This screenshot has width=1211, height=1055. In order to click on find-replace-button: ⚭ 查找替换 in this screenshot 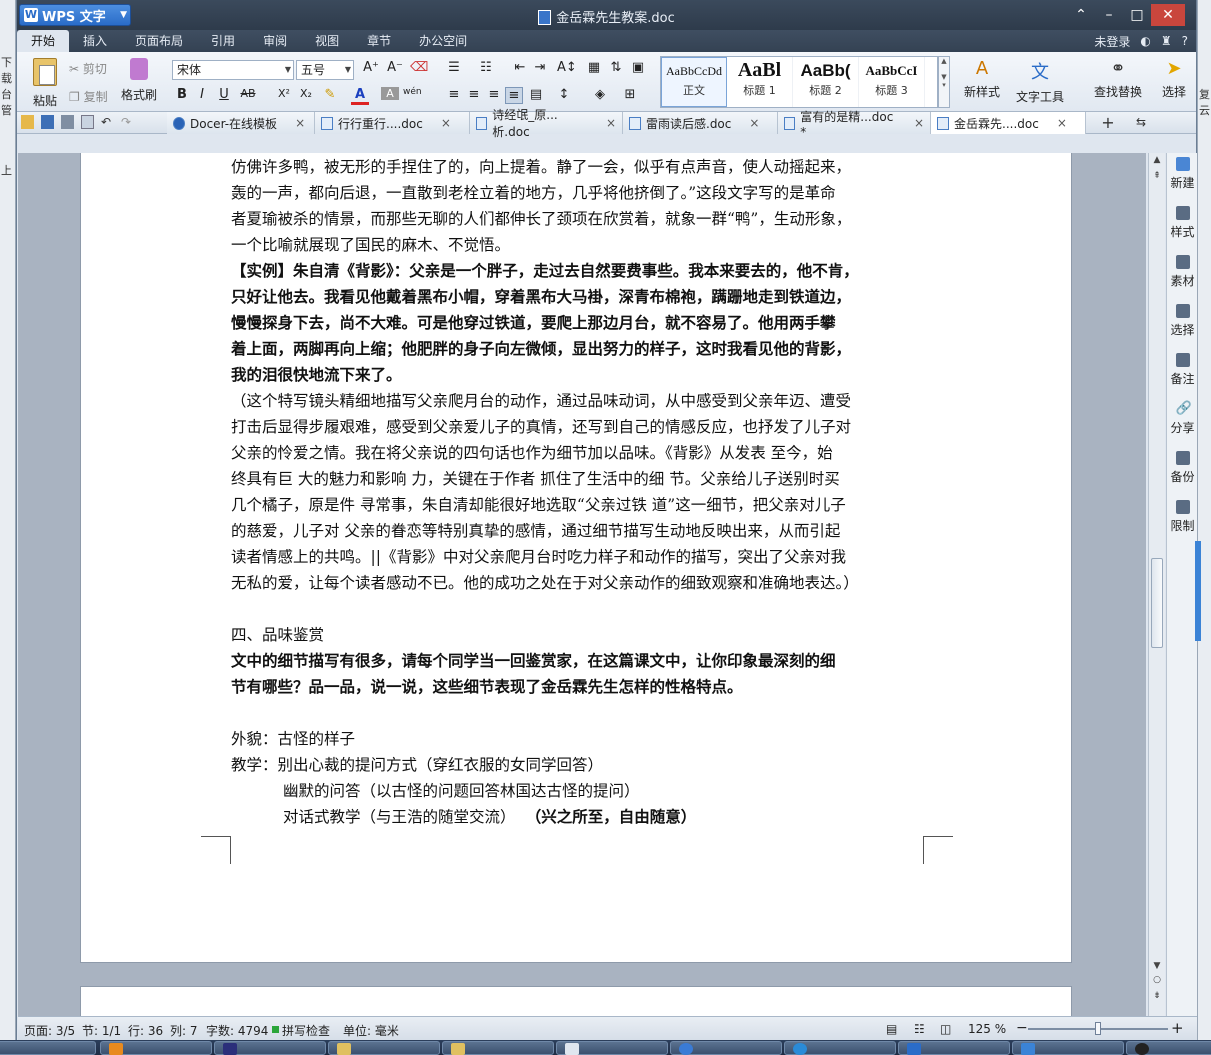, I will do `click(1118, 79)`.